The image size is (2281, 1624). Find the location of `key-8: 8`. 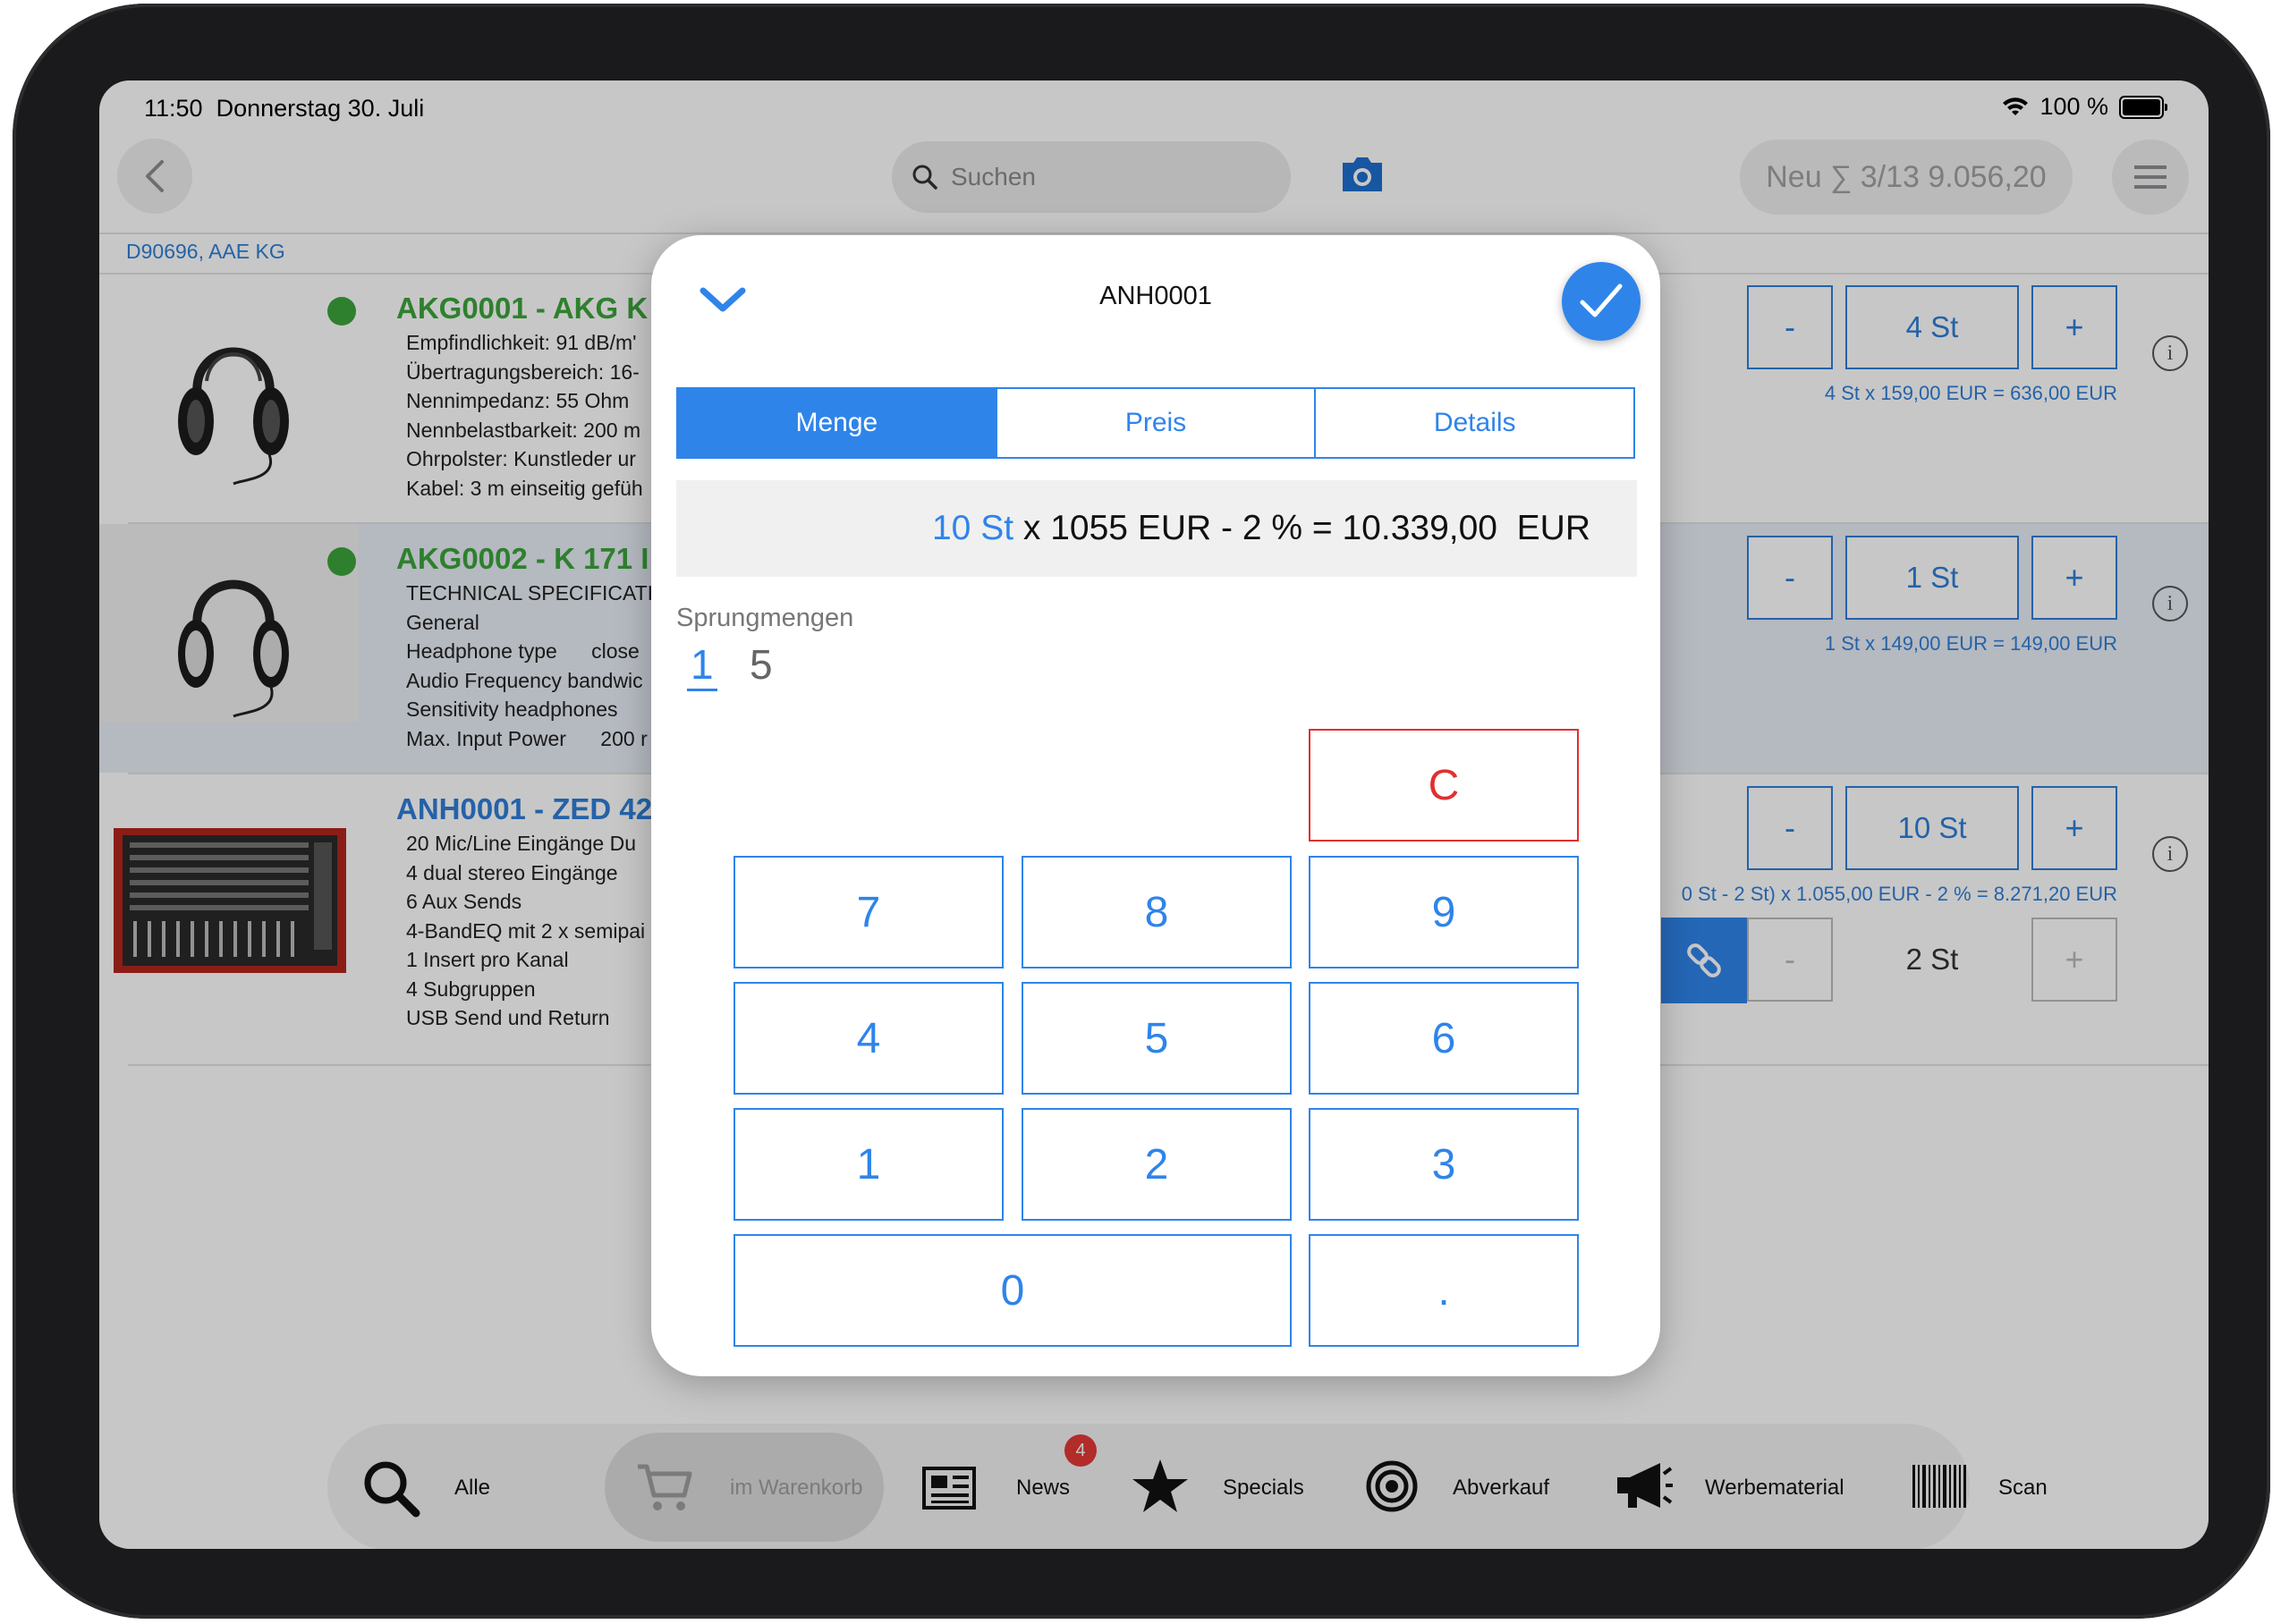

key-8: 8 is located at coordinates (1157, 912).